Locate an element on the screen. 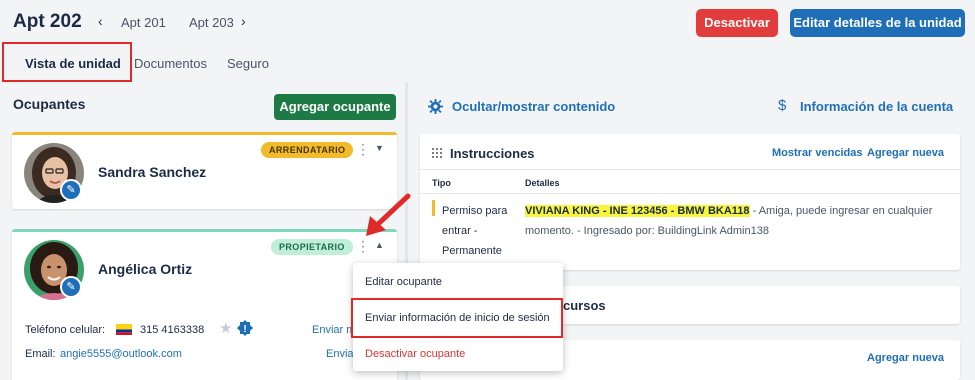 The height and width of the screenshot is (380, 975). chevron-down-icon: ▼ is located at coordinates (379, 148).